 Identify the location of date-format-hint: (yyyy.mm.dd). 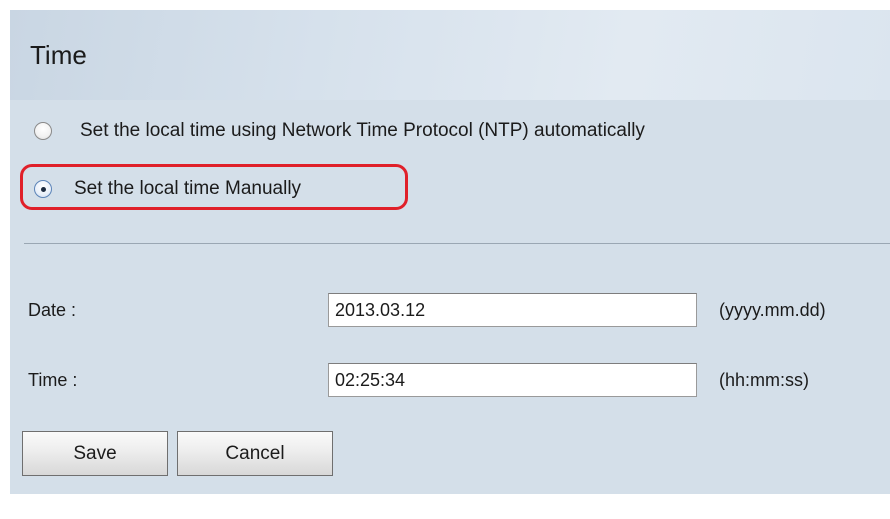
(772, 310).